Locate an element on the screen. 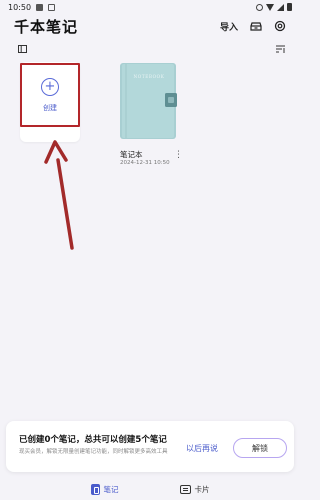 This screenshot has height=500, width=320. nav-tab-cards: 卡片 is located at coordinates (194, 489).